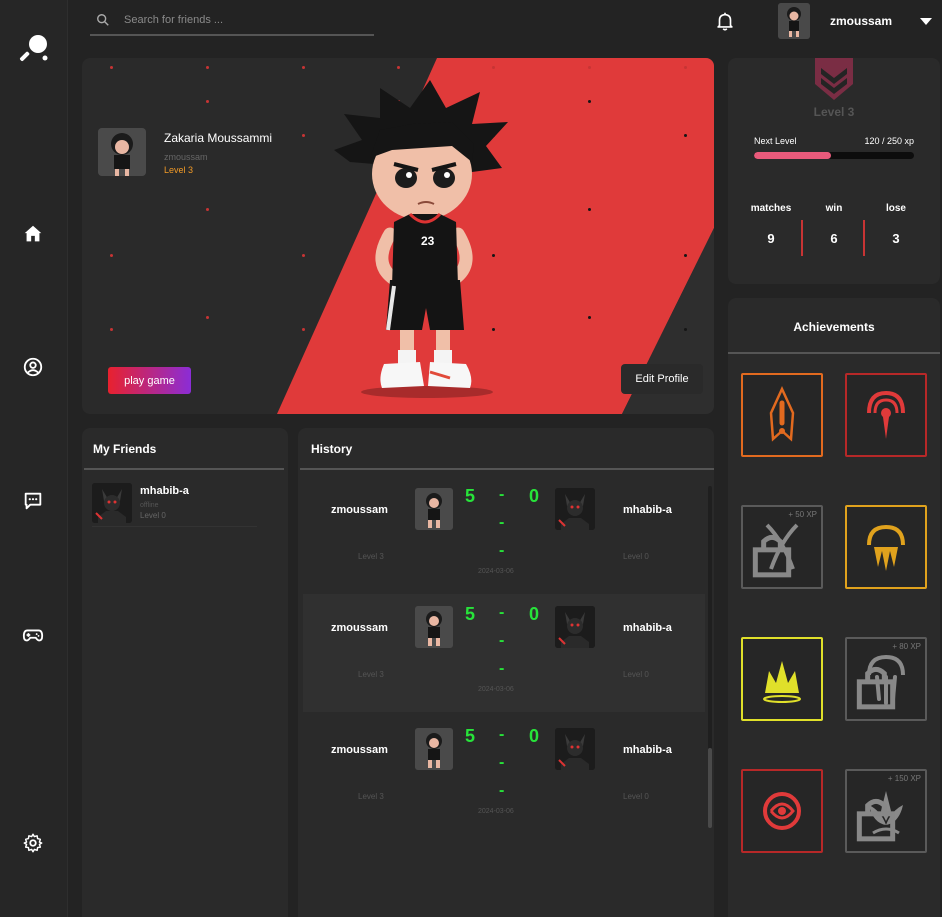 This screenshot has width=942, height=917. What do you see at coordinates (775, 141) in the screenshot?
I see `next-level-label: Next Level` at bounding box center [775, 141].